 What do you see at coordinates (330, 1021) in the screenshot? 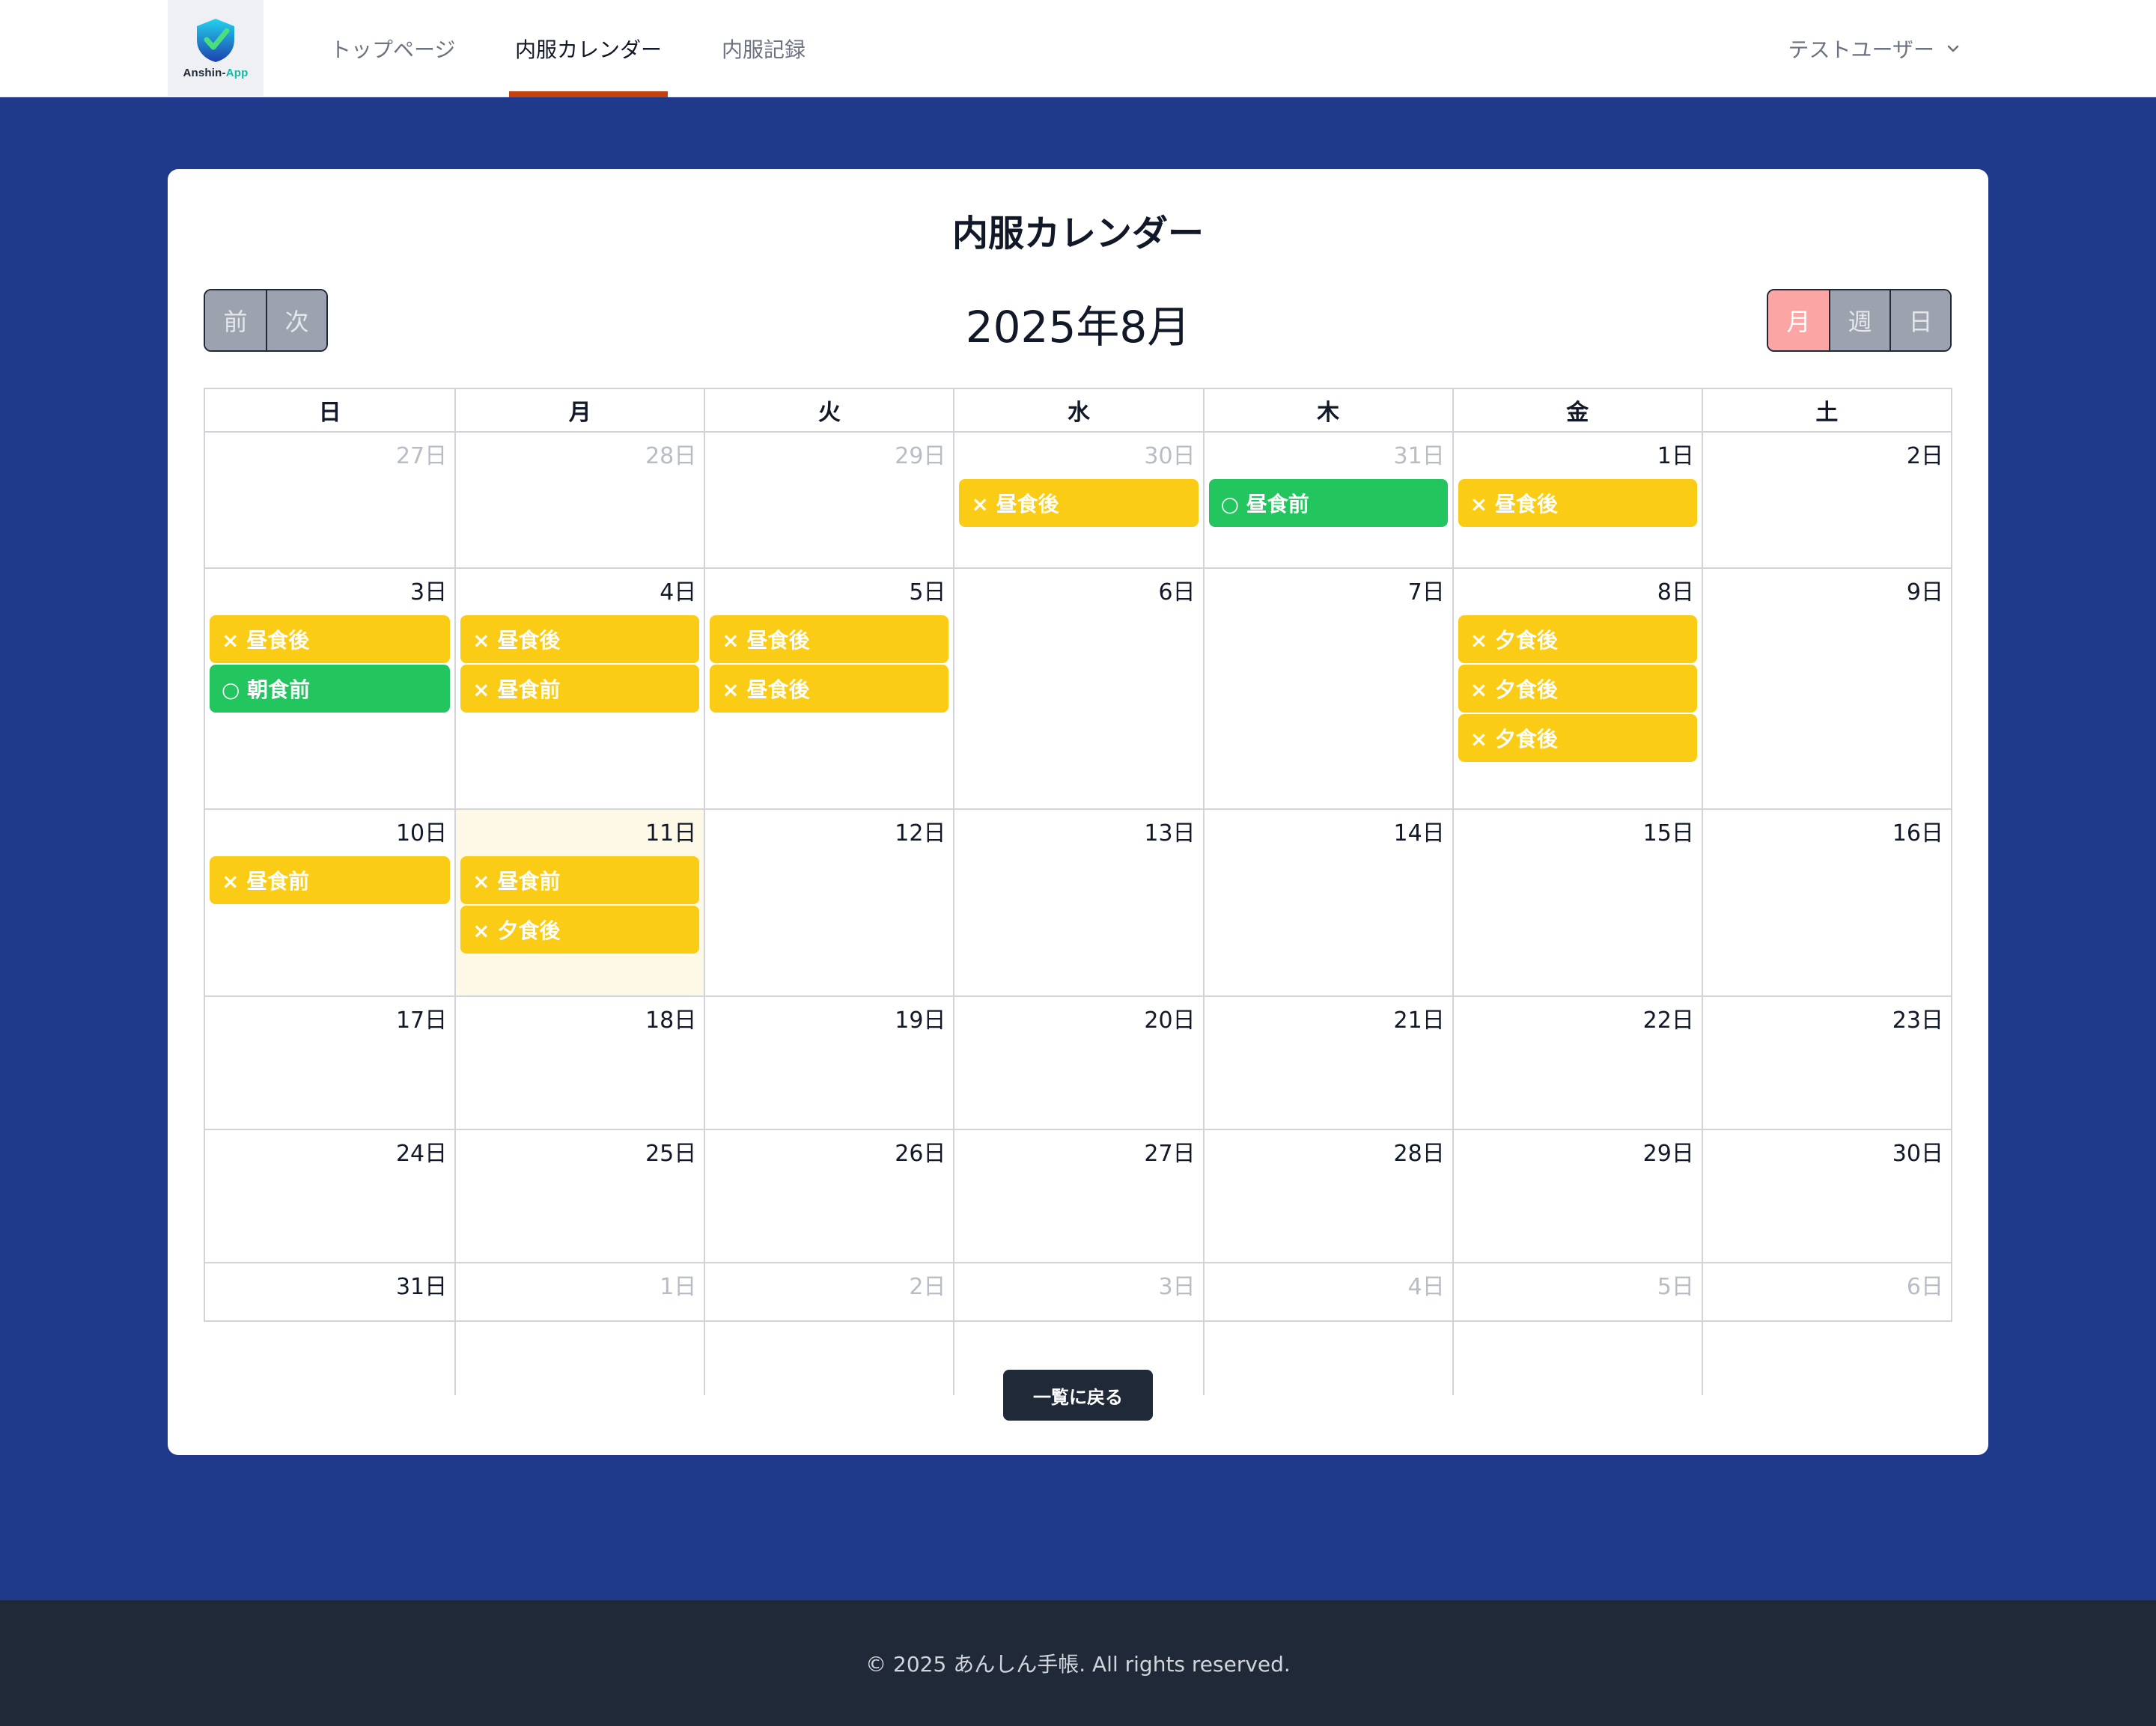
I see `day-number: 17日` at bounding box center [330, 1021].